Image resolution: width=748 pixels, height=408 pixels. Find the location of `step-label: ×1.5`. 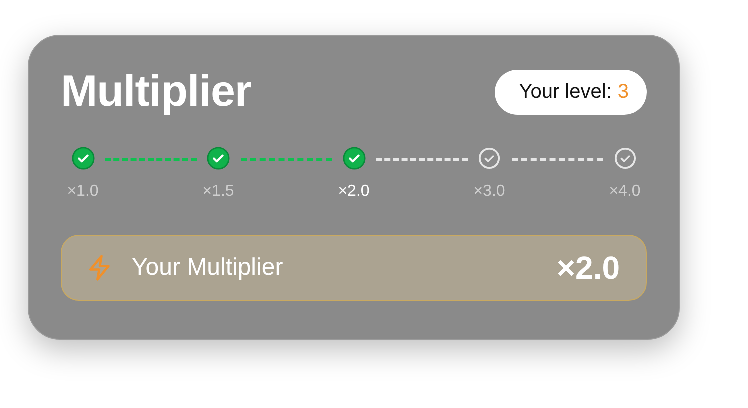

step-label: ×1.5 is located at coordinates (218, 192).